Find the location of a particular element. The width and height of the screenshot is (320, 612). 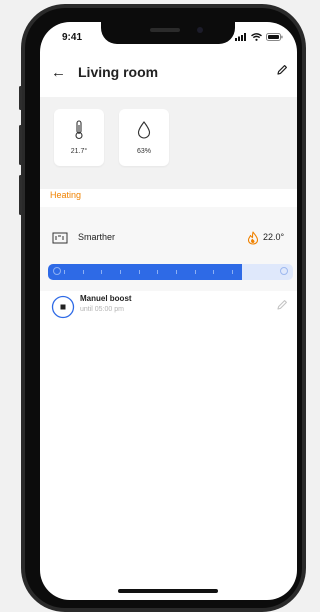

thermostat-icon is located at coordinates (60, 238).